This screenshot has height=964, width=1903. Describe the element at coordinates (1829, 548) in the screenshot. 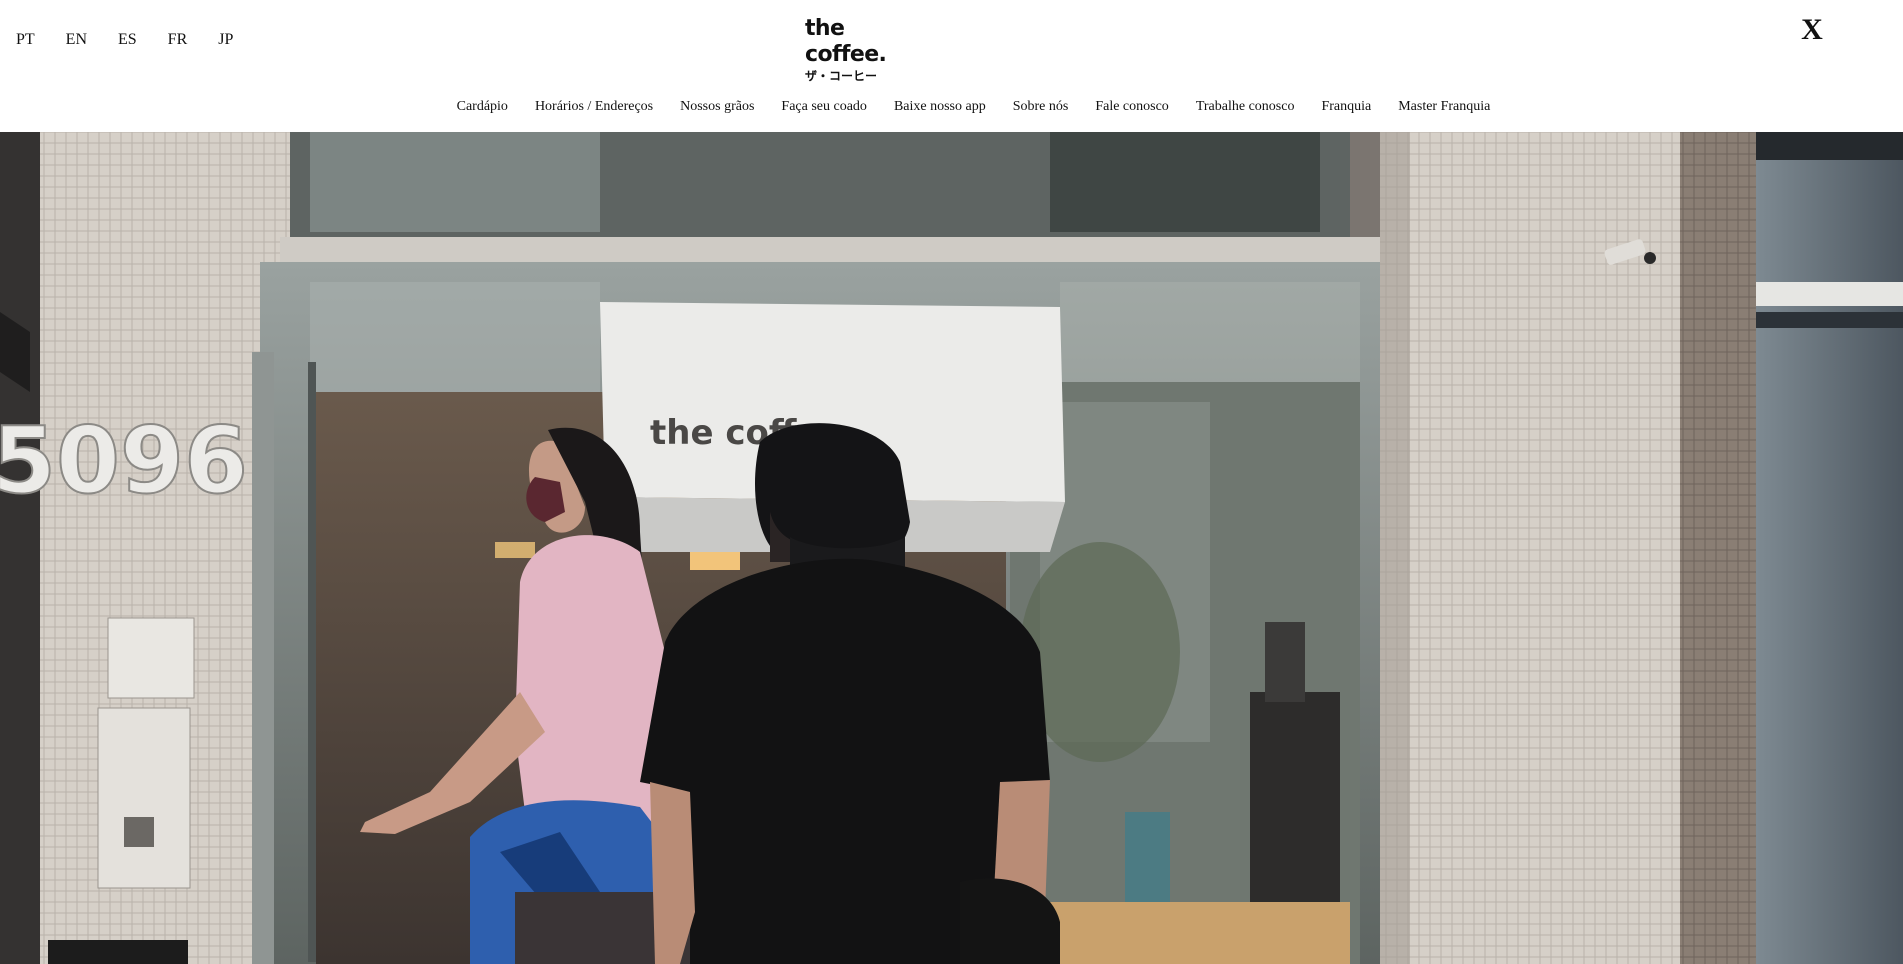

I see `far-right-building` at that location.